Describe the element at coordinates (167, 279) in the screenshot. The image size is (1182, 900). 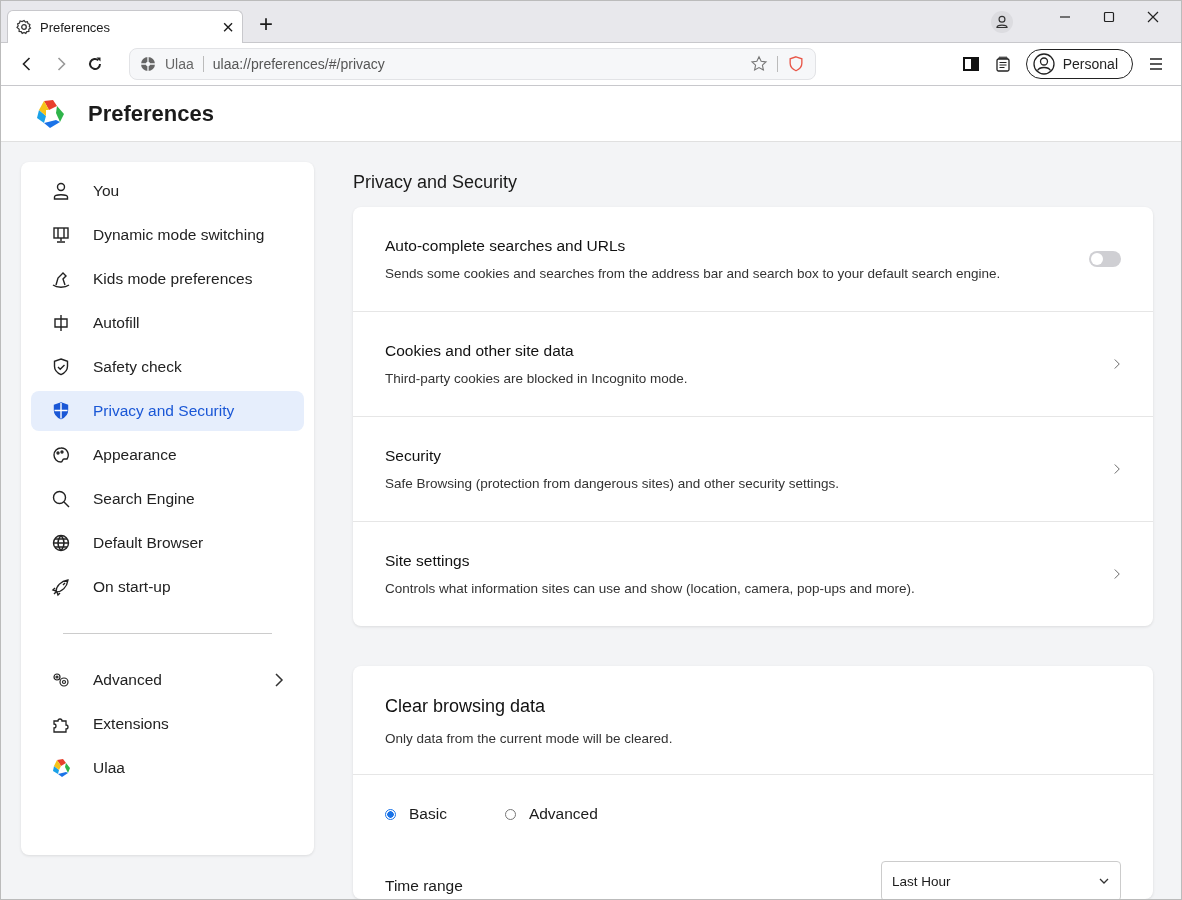
I see `sidebar-item: Kids mode preferences` at that location.